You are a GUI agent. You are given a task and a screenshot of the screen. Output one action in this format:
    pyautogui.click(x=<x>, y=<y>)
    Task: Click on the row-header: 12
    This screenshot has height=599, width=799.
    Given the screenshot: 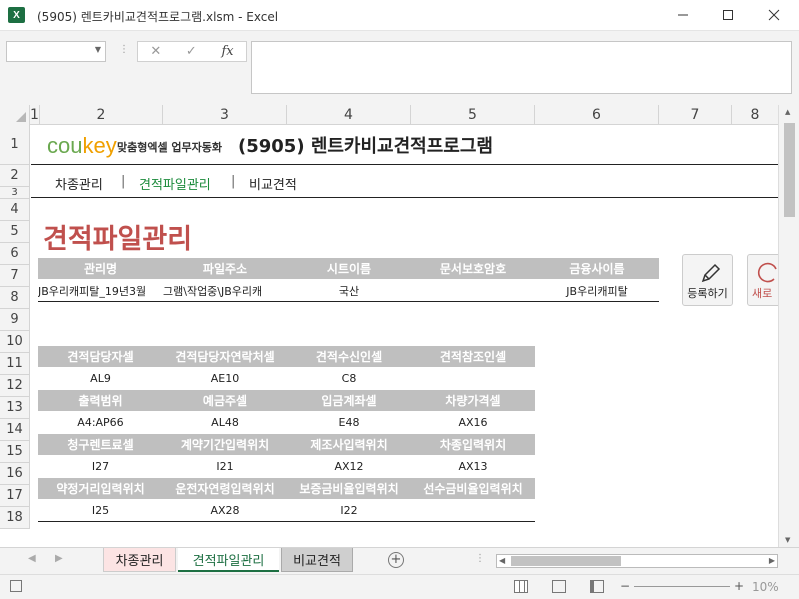 What is the action you would take?
    pyautogui.click(x=15, y=386)
    